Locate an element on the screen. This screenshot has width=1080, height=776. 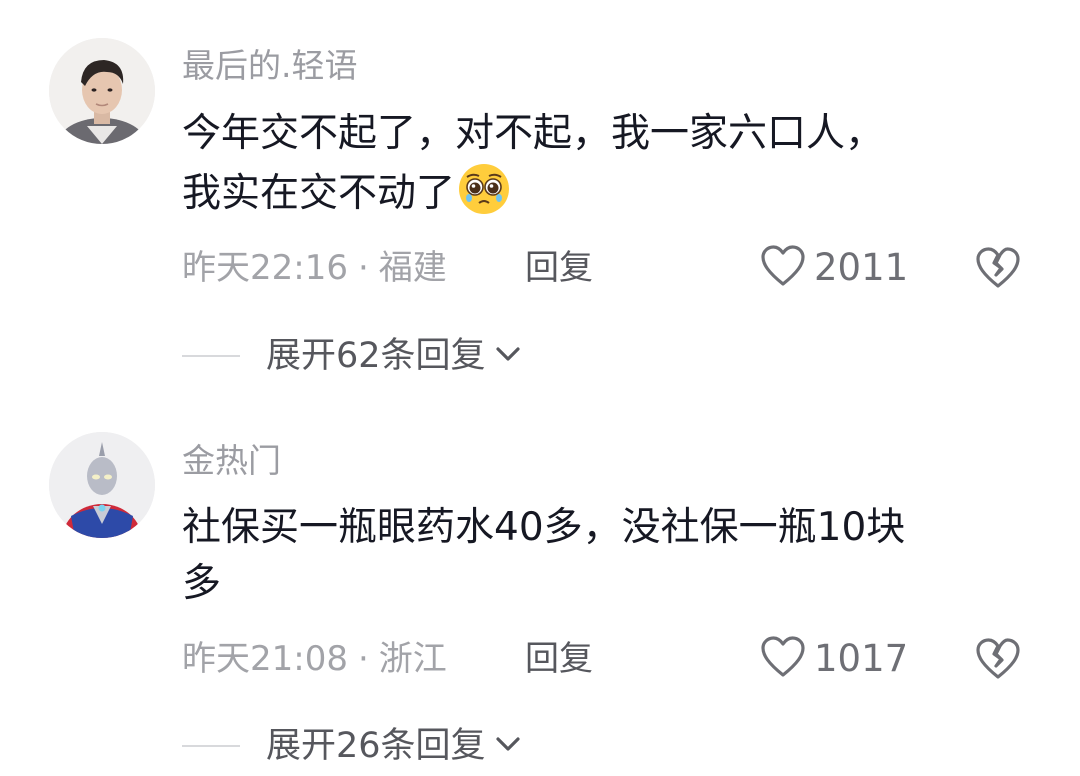
comment-text-line: 我实在交不动了 is located at coordinates (319, 193).